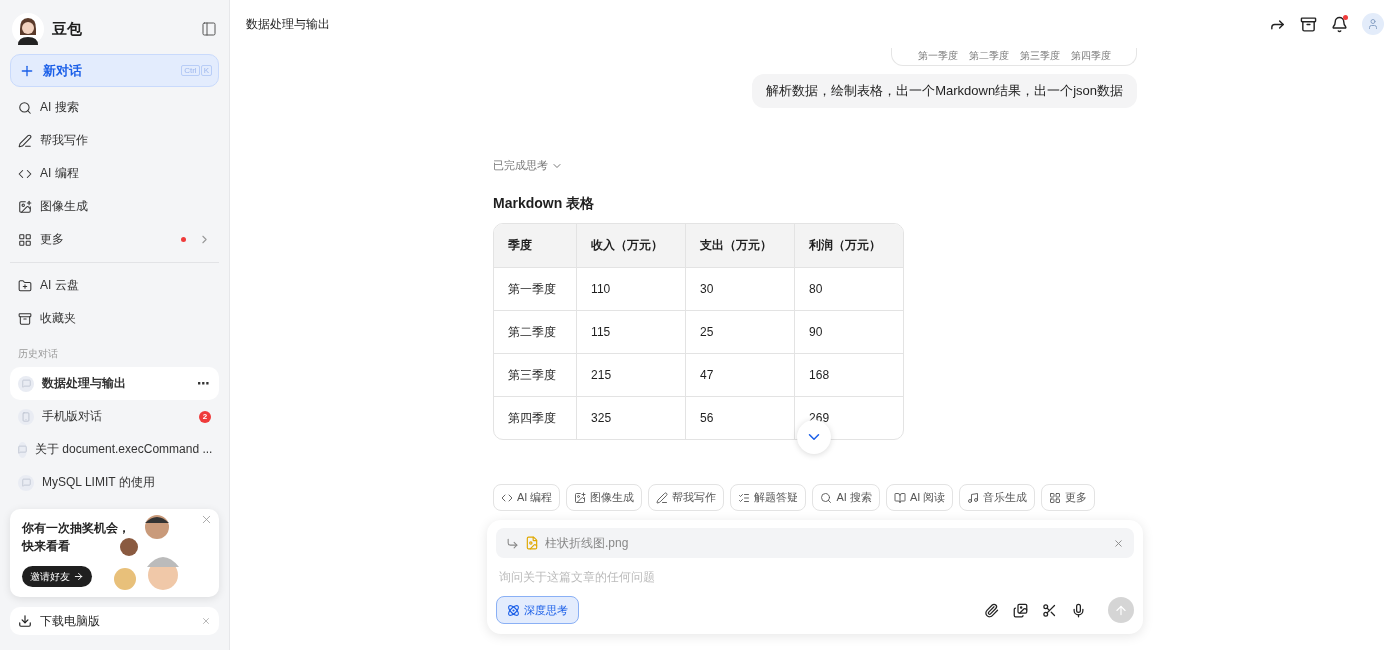 This screenshot has width=1400, height=650. What do you see at coordinates (78, 576) in the screenshot?
I see `arrow-right-icon` at bounding box center [78, 576].